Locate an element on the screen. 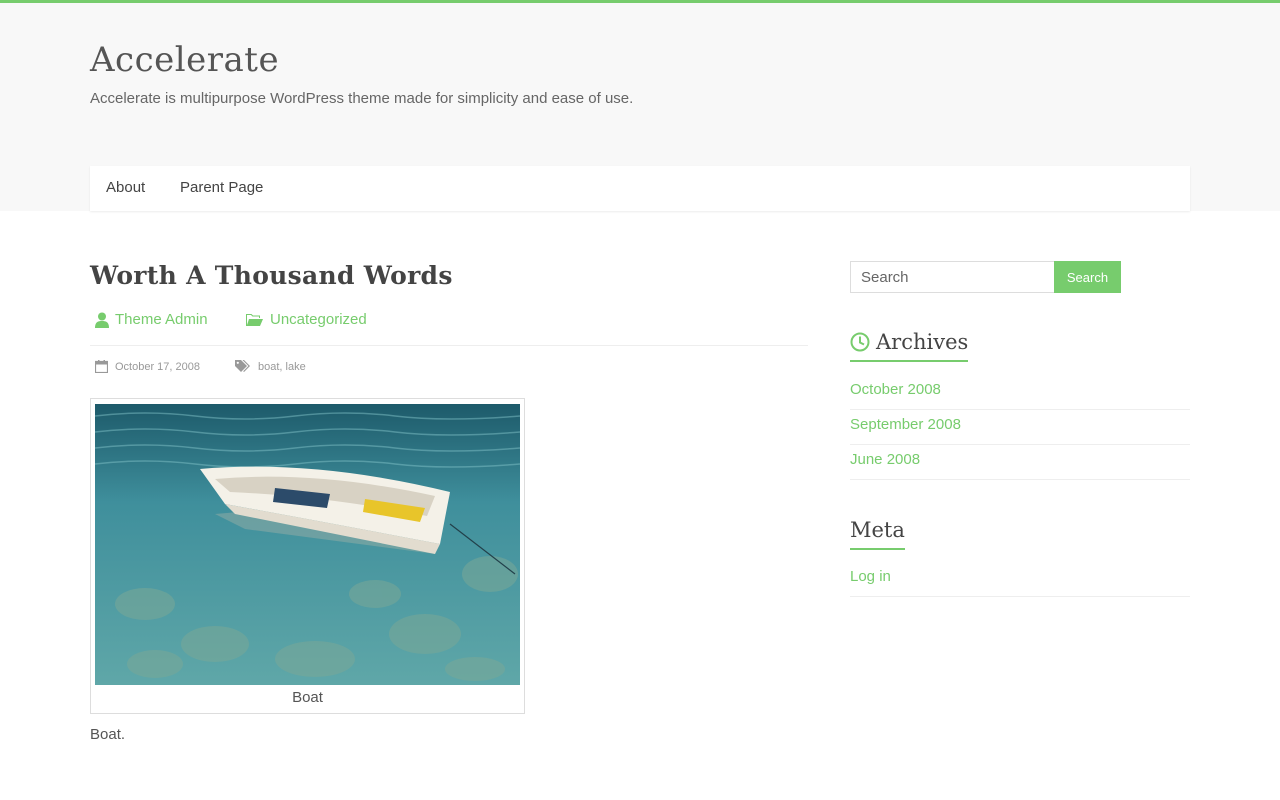  calendar-icon is located at coordinates (101, 366).